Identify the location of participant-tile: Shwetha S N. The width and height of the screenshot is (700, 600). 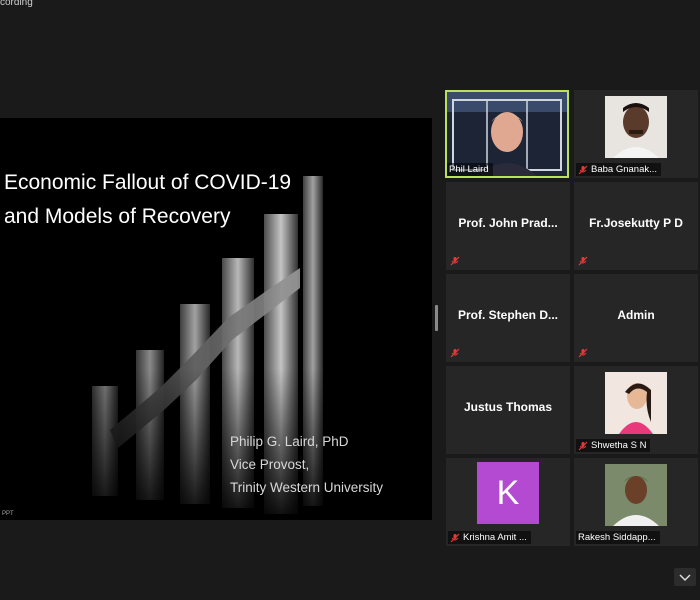
(636, 410).